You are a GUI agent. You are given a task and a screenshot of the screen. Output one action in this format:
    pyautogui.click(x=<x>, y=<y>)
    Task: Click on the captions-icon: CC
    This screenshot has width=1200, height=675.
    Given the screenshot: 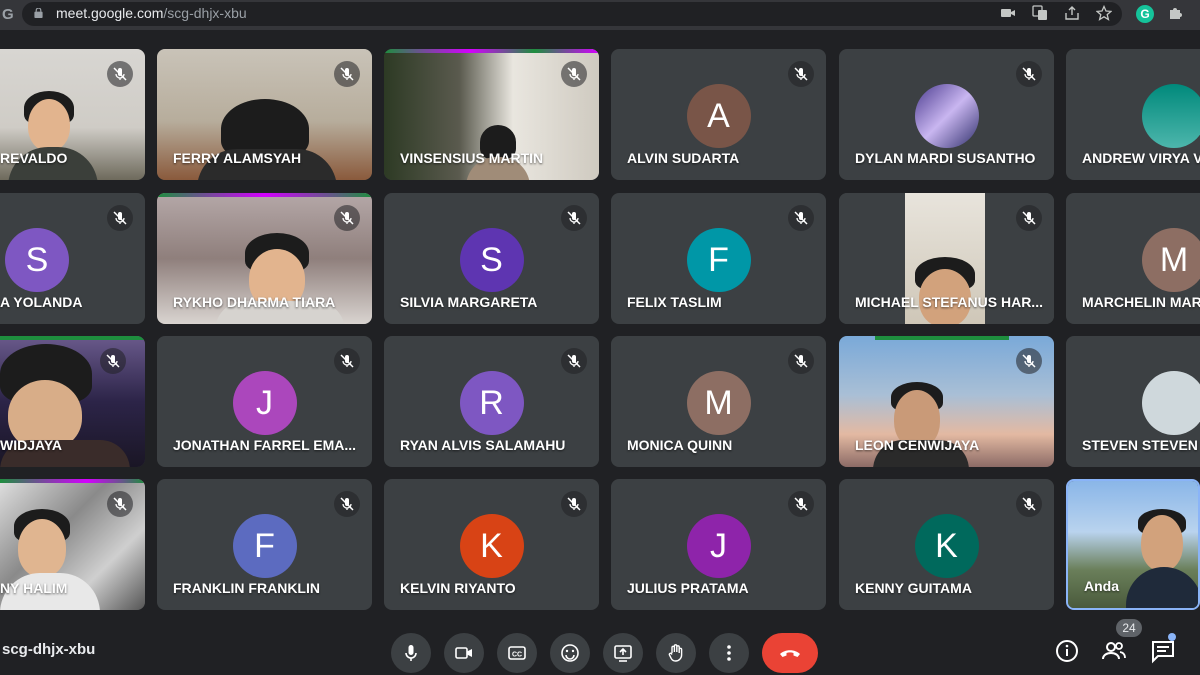 What is the action you would take?
    pyautogui.click(x=517, y=653)
    